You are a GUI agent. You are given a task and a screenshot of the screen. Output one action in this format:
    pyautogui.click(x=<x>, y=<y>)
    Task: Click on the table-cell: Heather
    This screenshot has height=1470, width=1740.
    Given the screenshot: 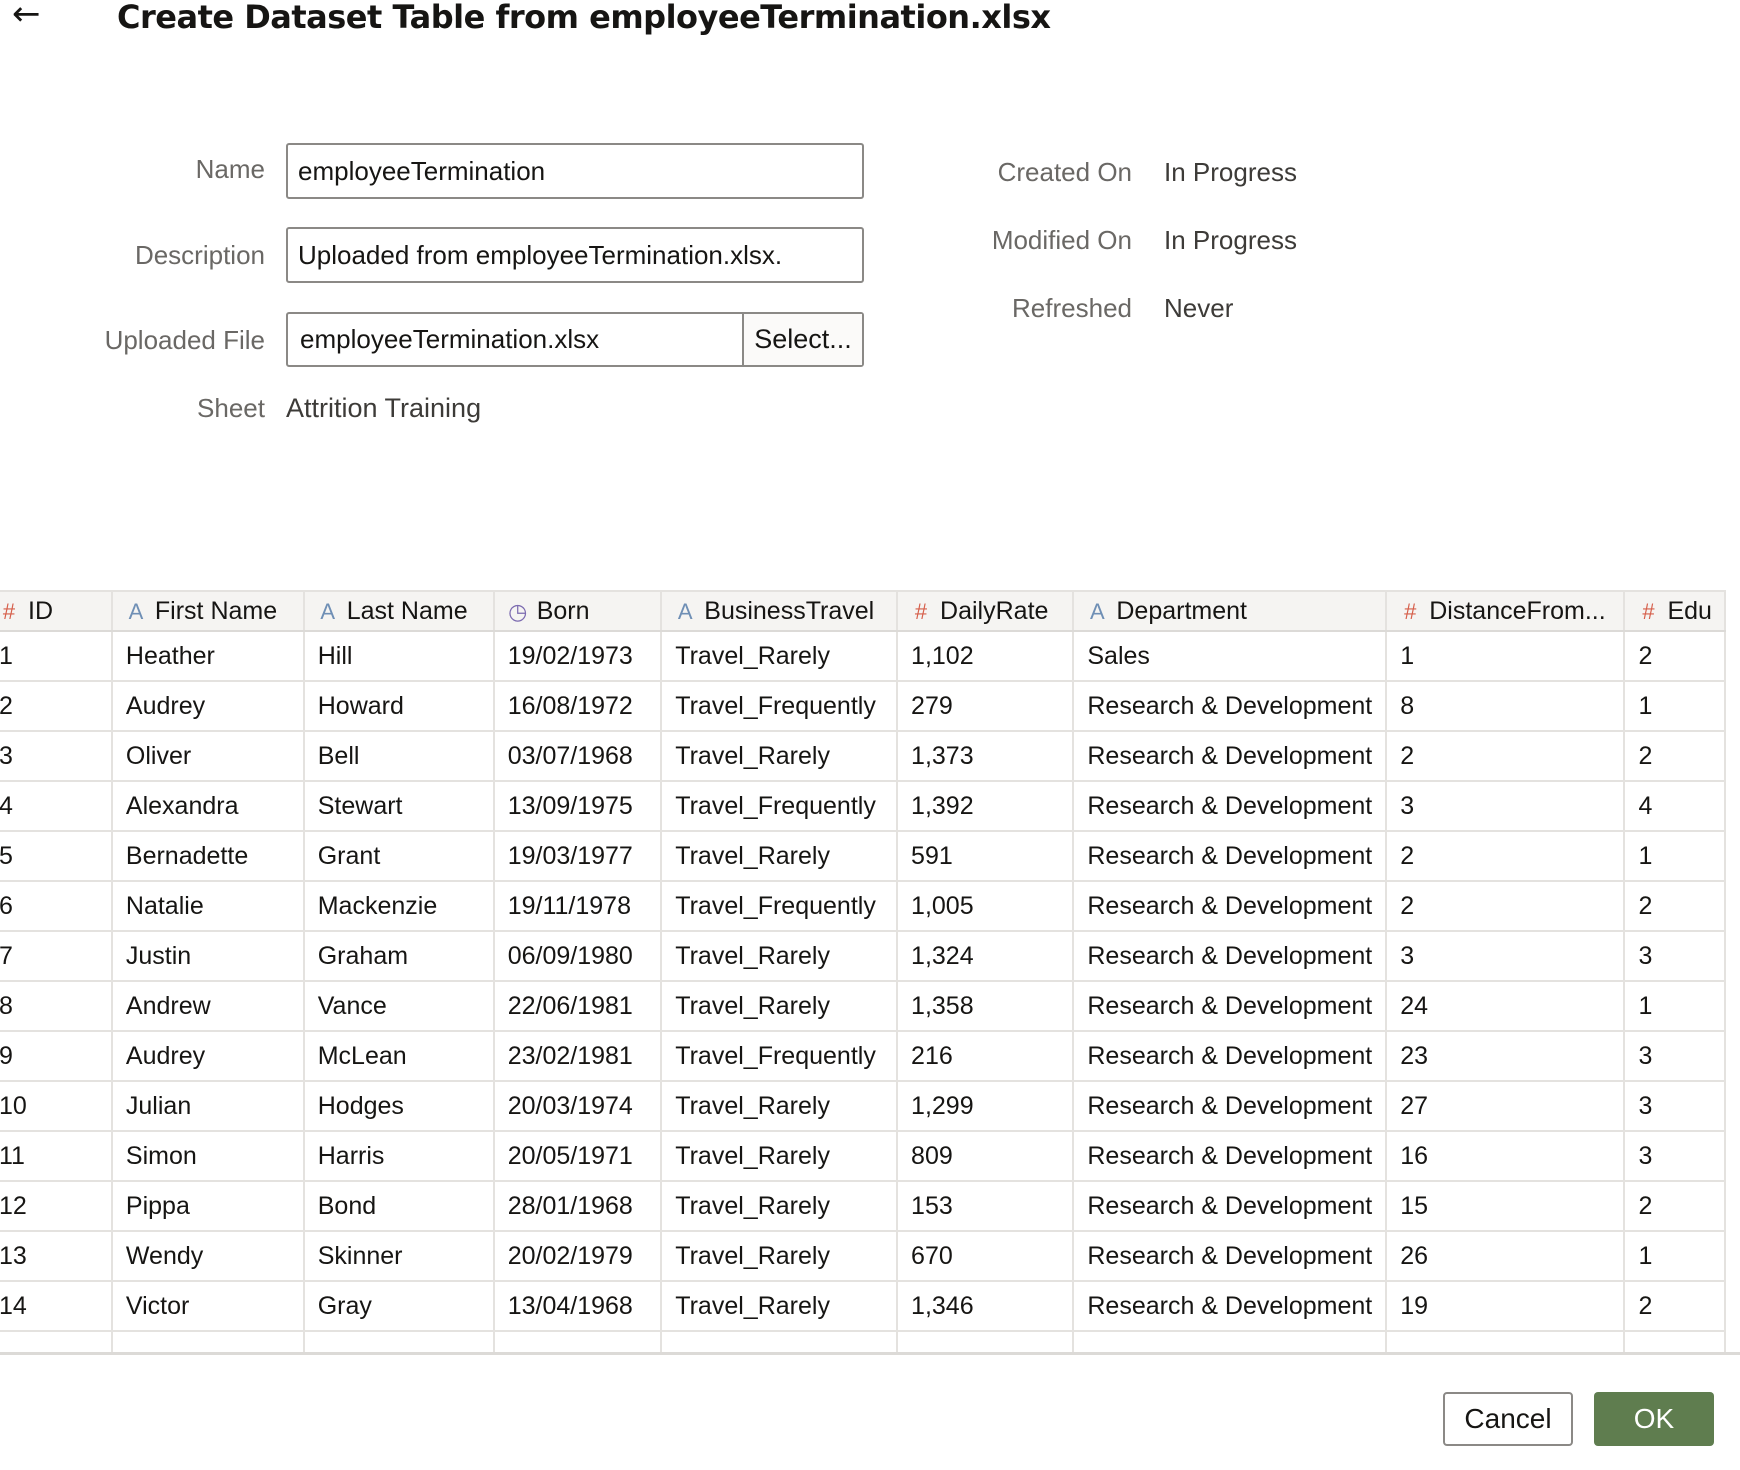 What is the action you would take?
    pyautogui.click(x=208, y=656)
    